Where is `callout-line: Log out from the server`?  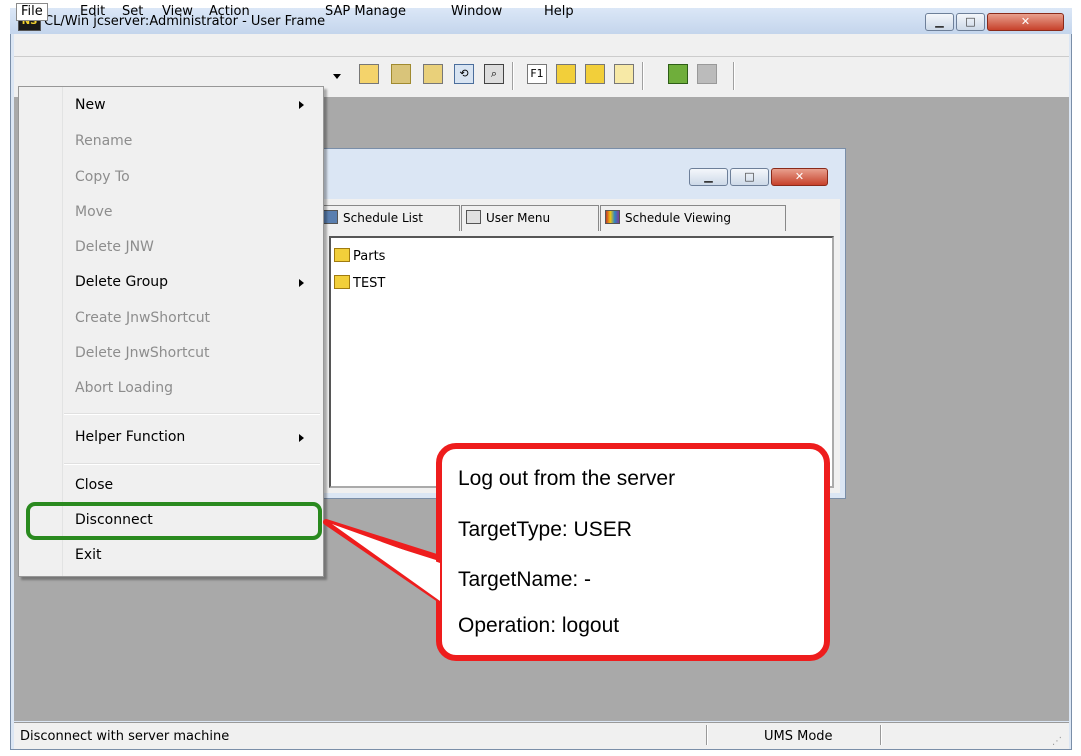
callout-line: Log out from the server is located at coordinates (567, 478).